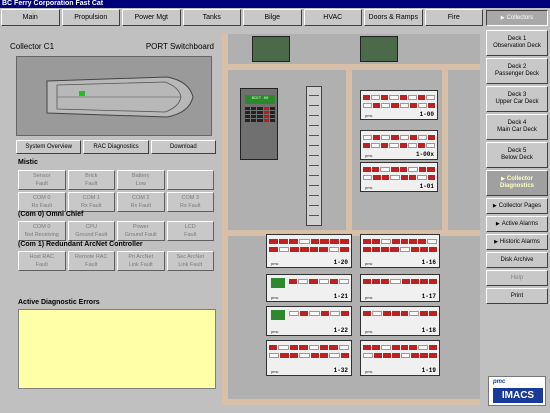 This screenshot has height=413, width=550. Describe the element at coordinates (428, 370) in the screenshot. I see `rack-label: 1-19` at that location.